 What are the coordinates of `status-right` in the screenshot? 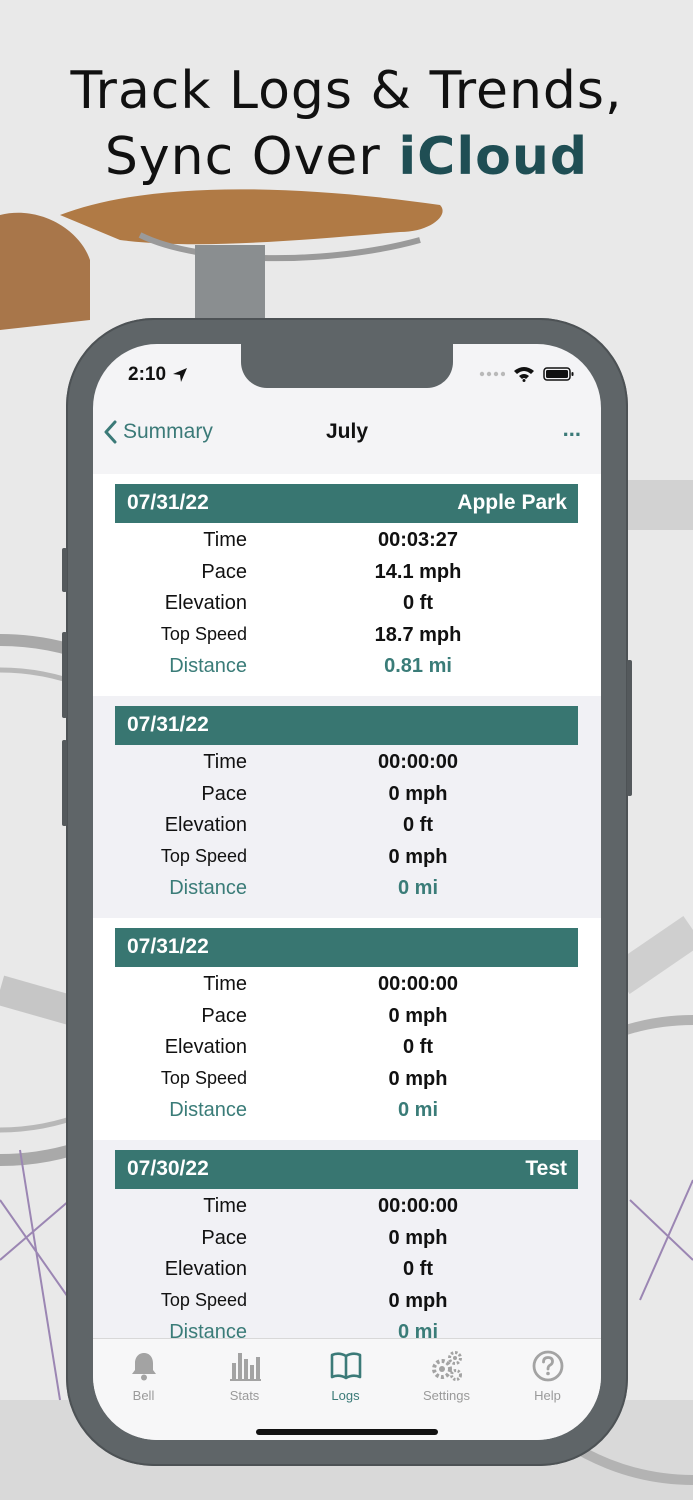 It's located at (527, 374).